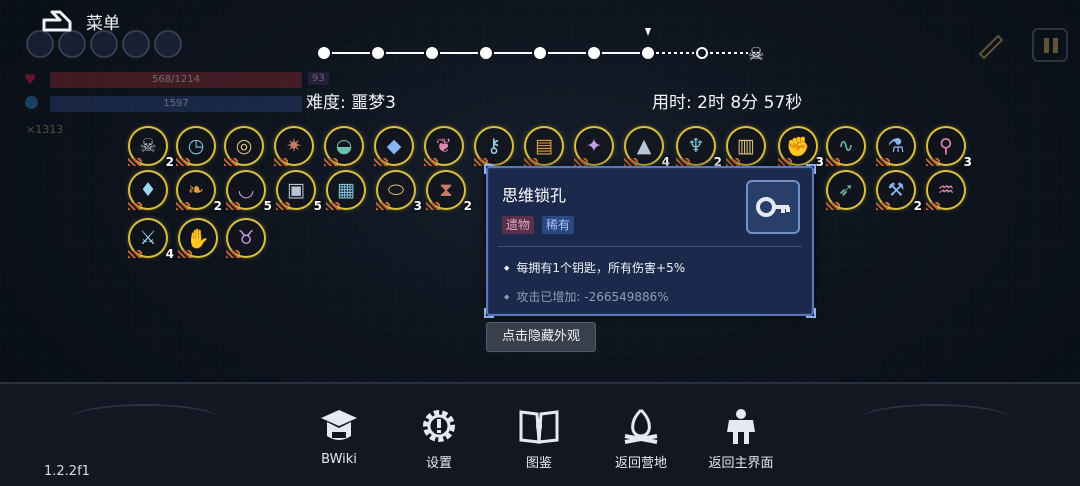 The width and height of the screenshot is (1080, 486). I want to click on nav-return-main: 返回主界面, so click(741, 438).